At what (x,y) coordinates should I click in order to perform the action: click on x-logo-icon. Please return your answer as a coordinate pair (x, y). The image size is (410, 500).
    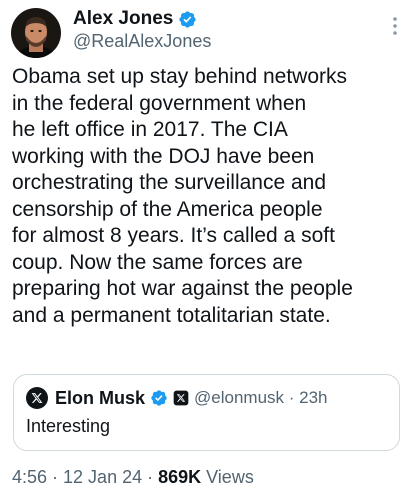
    Looking at the image, I should click on (37, 398).